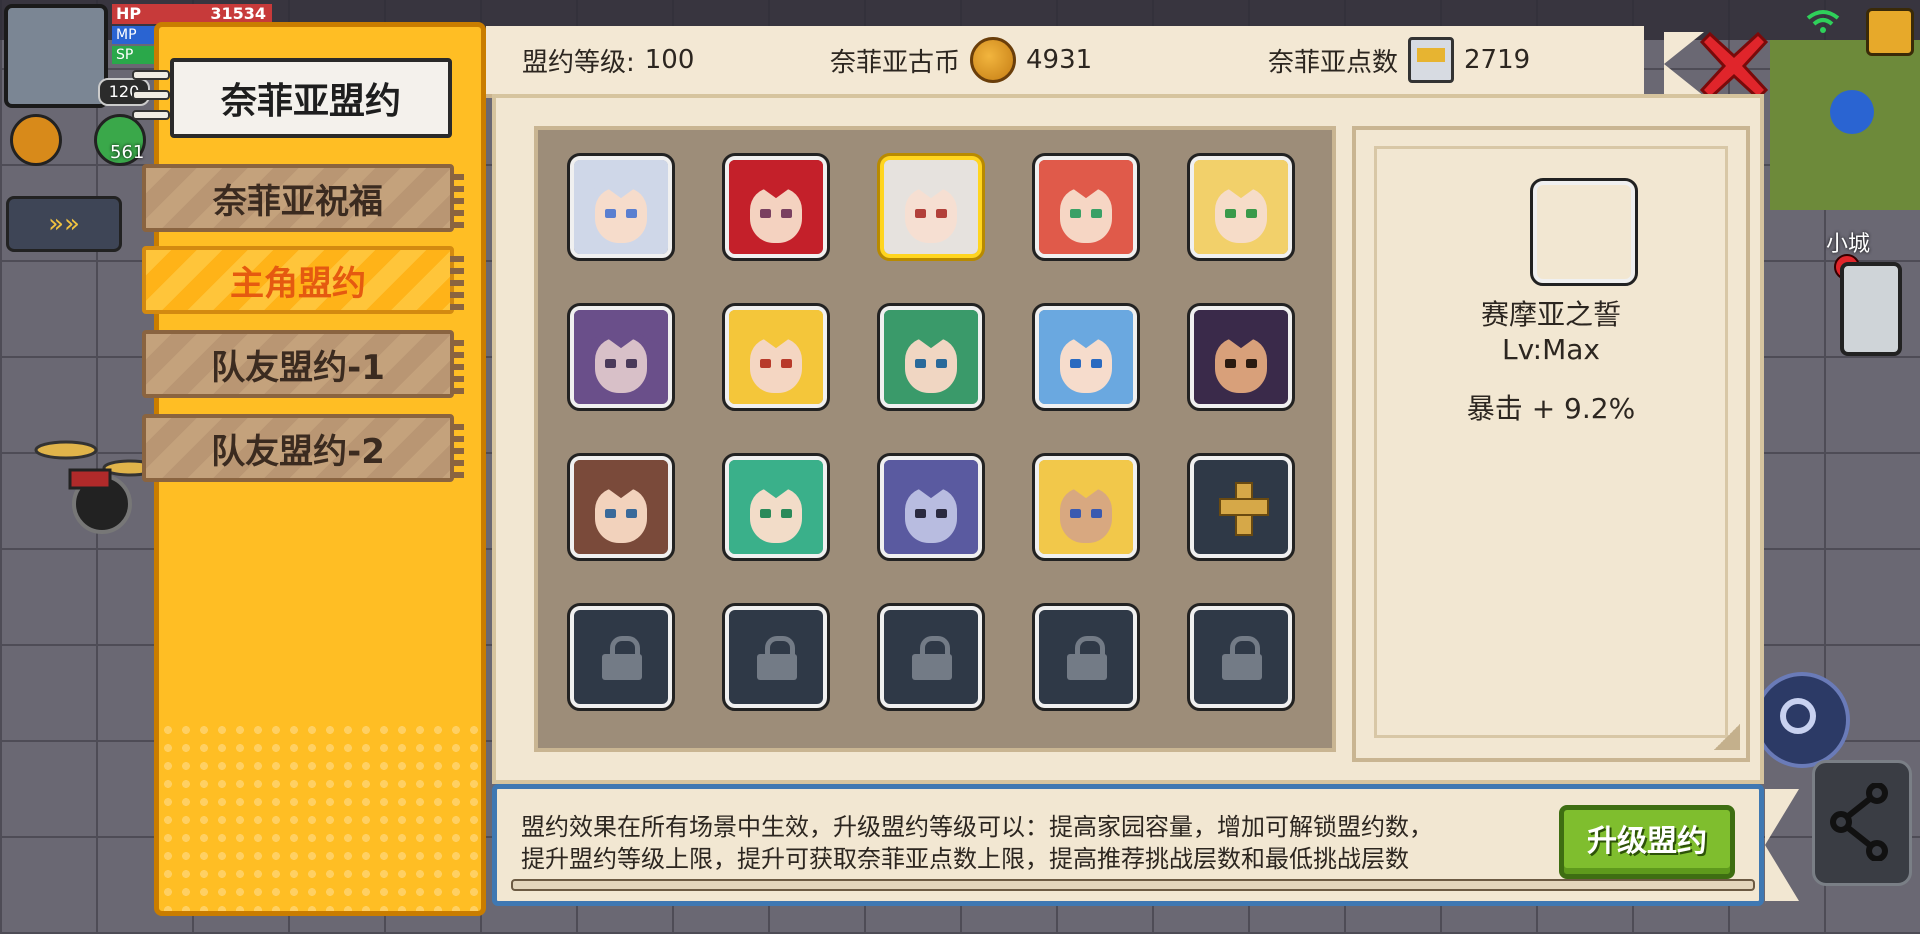 Image resolution: width=1920 pixels, height=934 pixels. I want to click on pact-slot-add, so click(1241, 507).